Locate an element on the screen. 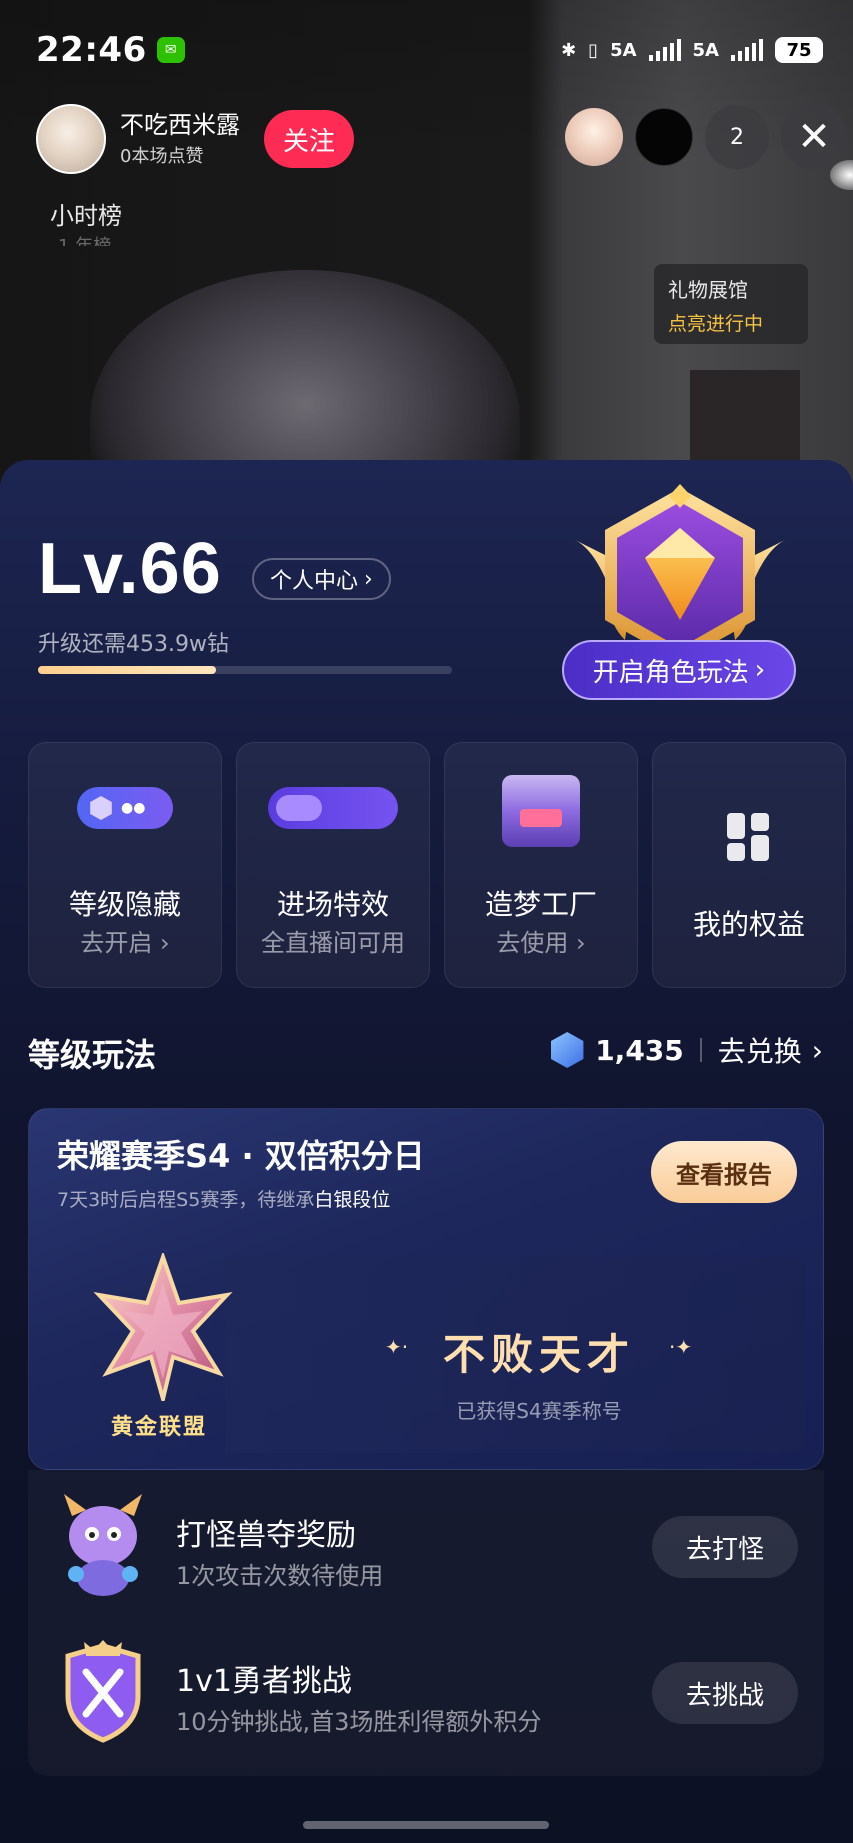 This screenshot has width=853, height=1843. feature-card-dream-factory: 造梦工厂 去使用 › is located at coordinates (541, 865).